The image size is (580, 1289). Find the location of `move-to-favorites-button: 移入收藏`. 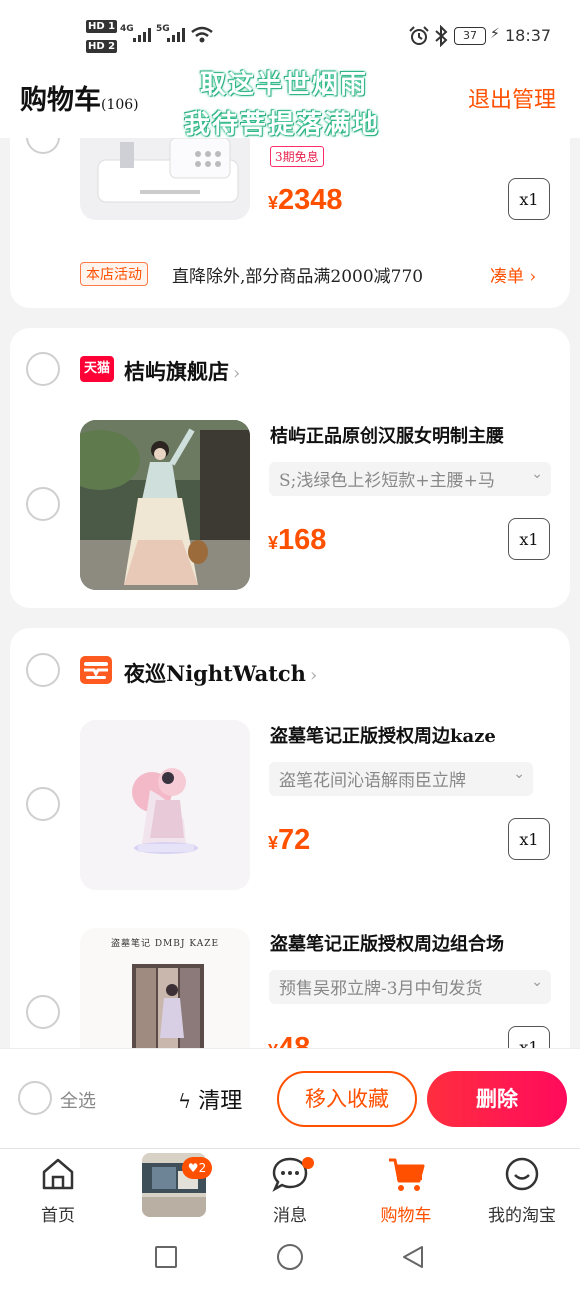

move-to-favorites-button: 移入收藏 is located at coordinates (347, 1099).